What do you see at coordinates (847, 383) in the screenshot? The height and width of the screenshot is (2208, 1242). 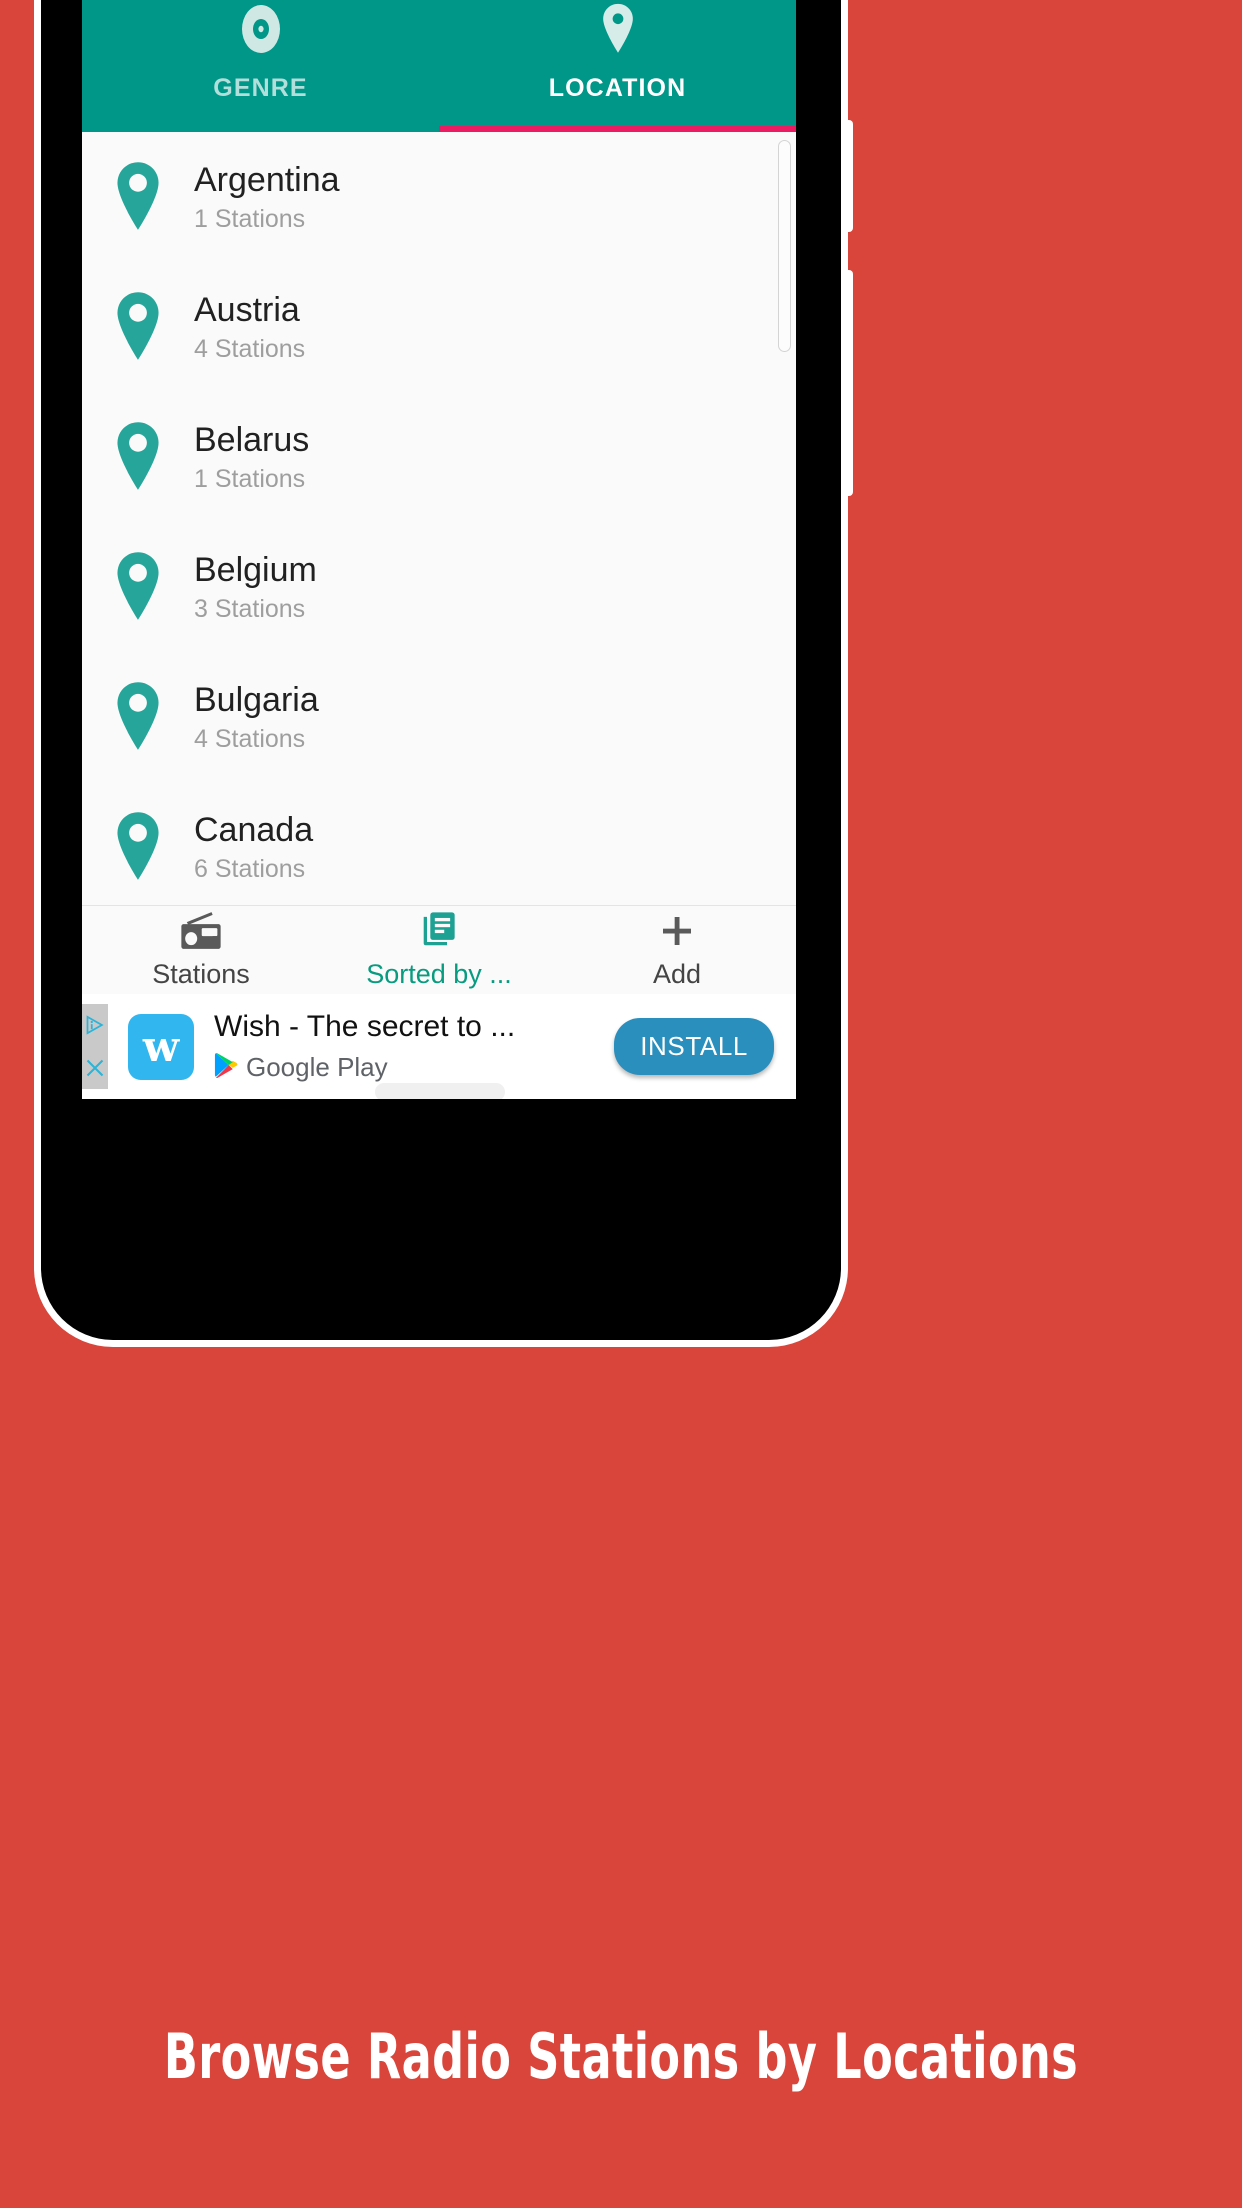 I see `volume-down-button` at bounding box center [847, 383].